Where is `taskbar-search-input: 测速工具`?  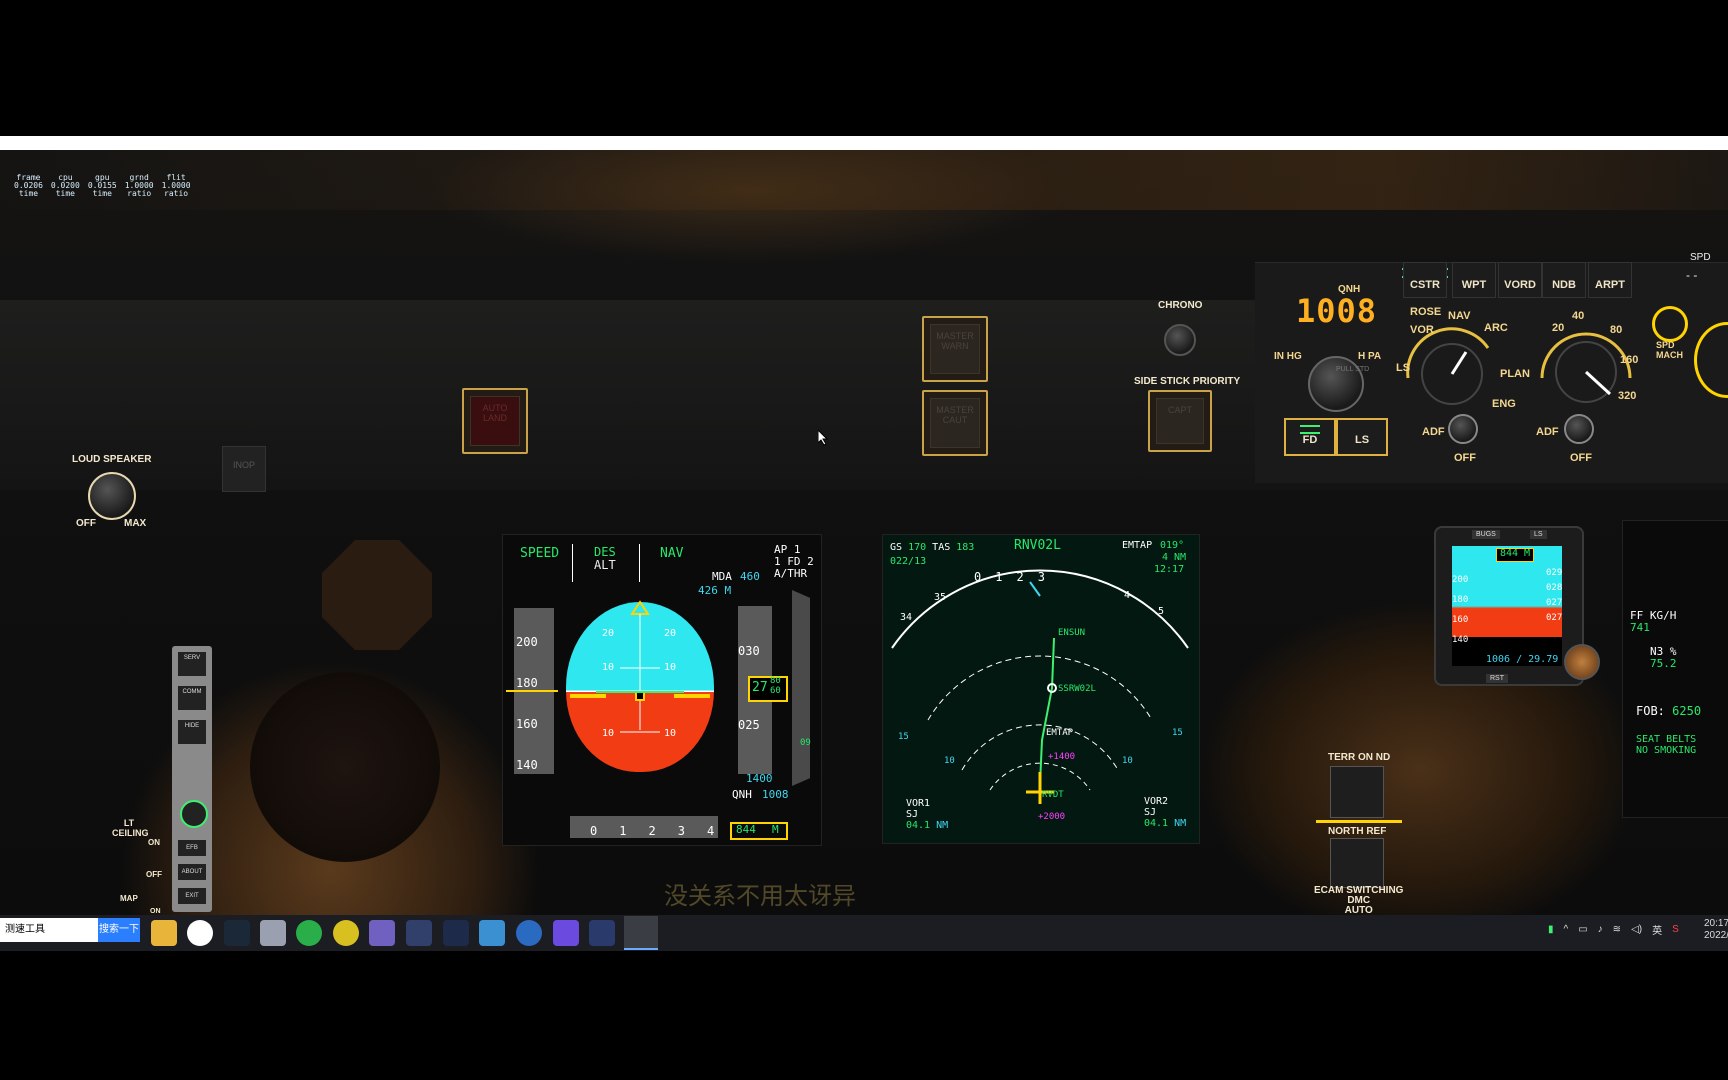 taskbar-search-input: 测速工具 is located at coordinates (49, 930).